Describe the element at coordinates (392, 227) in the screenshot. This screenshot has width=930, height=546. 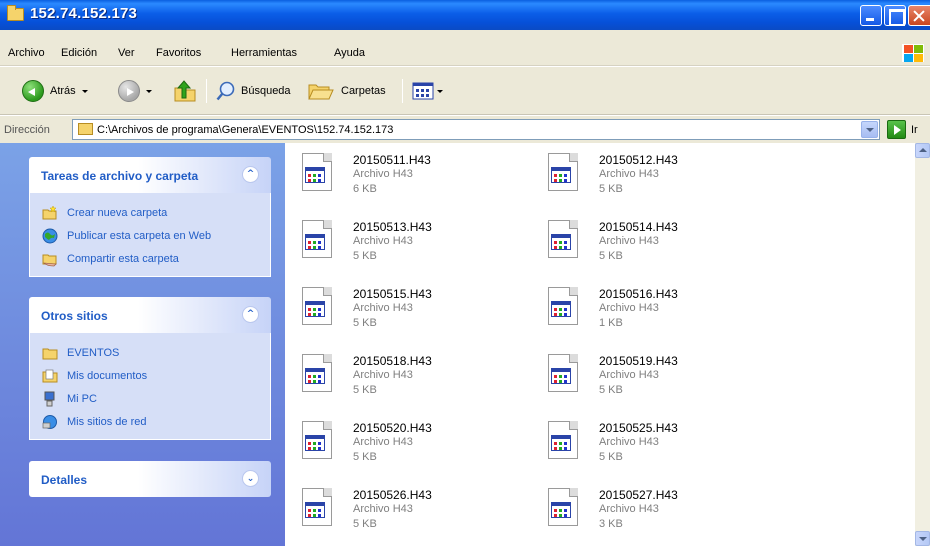
I see `file-name: 20150513.H43` at that location.